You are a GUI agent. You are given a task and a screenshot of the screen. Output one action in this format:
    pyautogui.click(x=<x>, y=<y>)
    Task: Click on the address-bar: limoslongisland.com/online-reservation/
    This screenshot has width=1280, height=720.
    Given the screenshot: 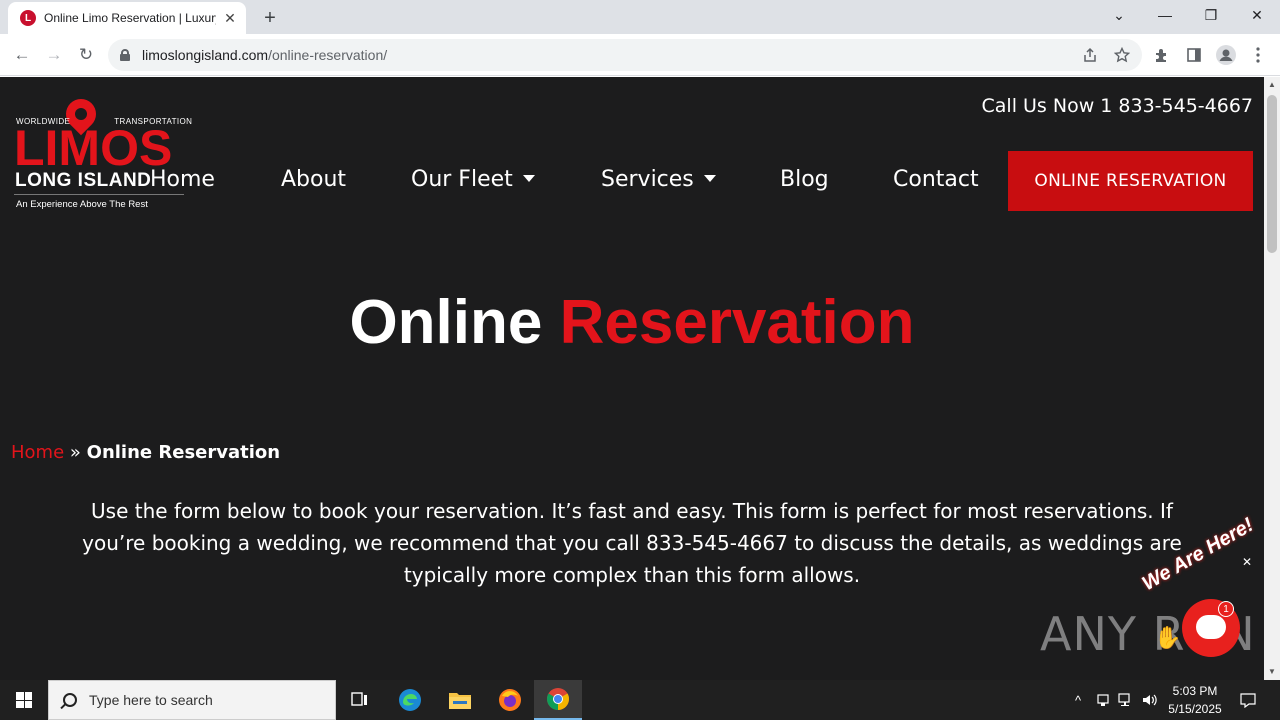 What is the action you would take?
    pyautogui.click(x=625, y=55)
    